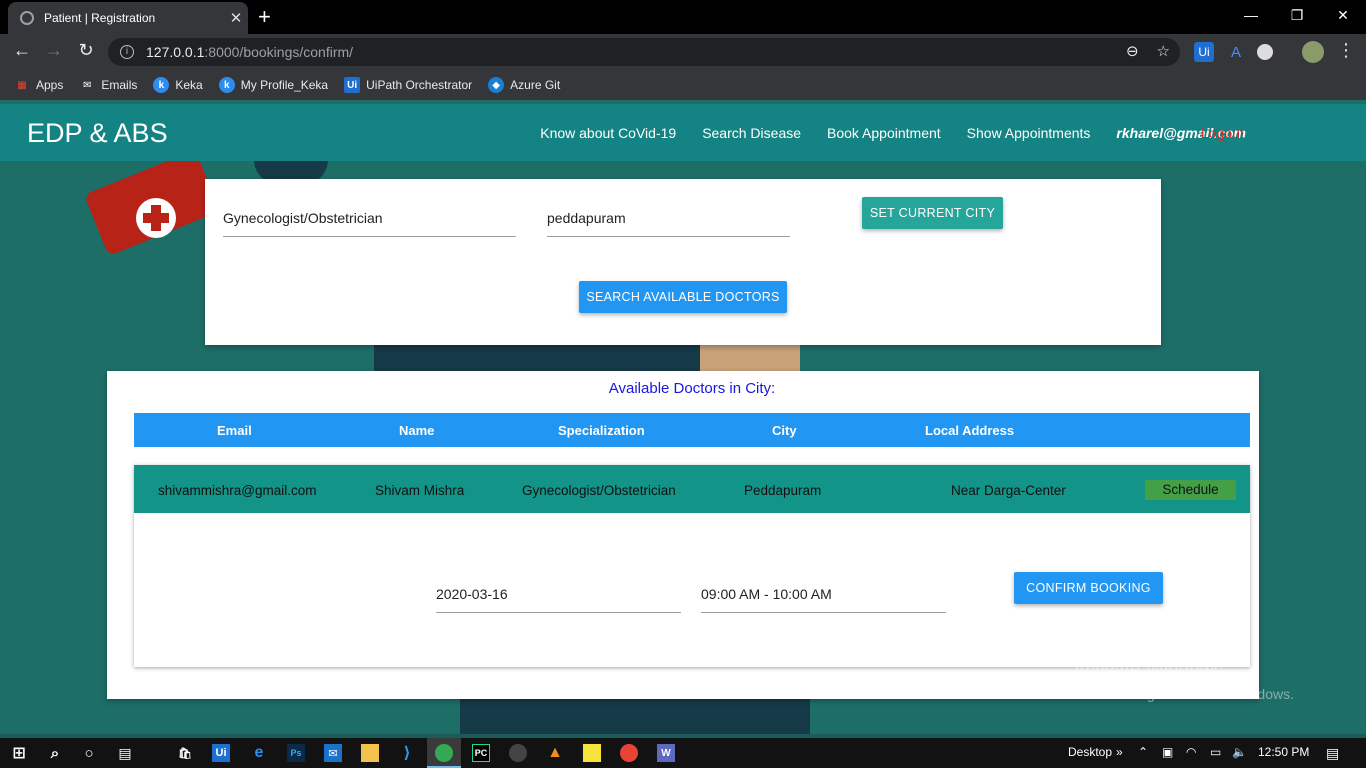 The image size is (1366, 768). I want to click on sticky-notes-icon, so click(592, 753).